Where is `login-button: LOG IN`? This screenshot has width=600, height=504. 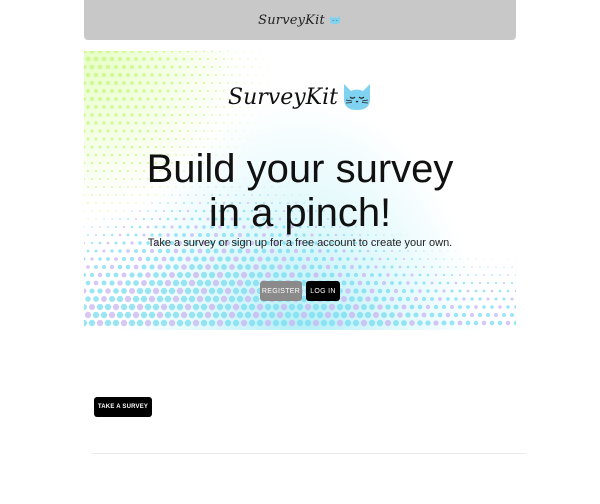 login-button: LOG IN is located at coordinates (323, 291).